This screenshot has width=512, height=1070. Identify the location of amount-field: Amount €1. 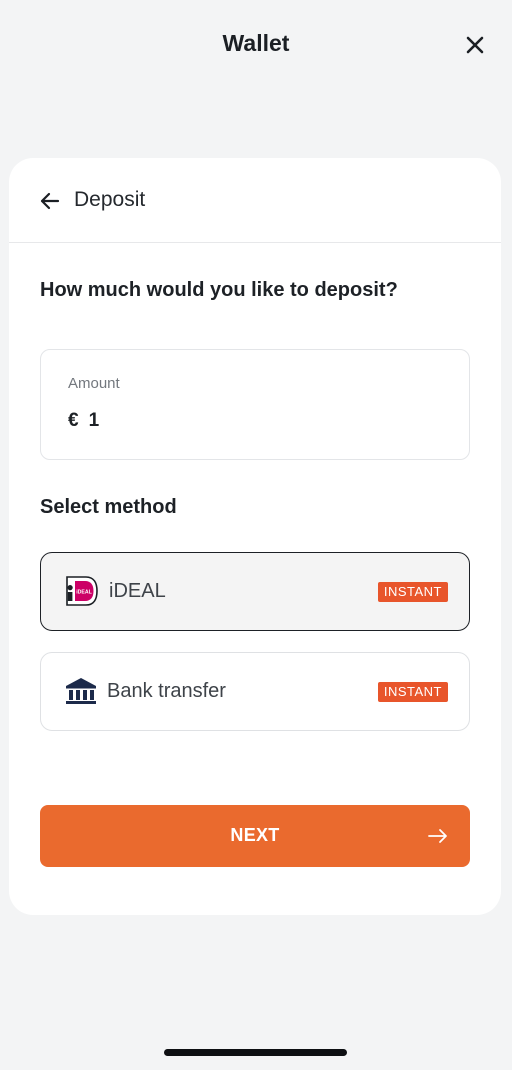
(255, 404).